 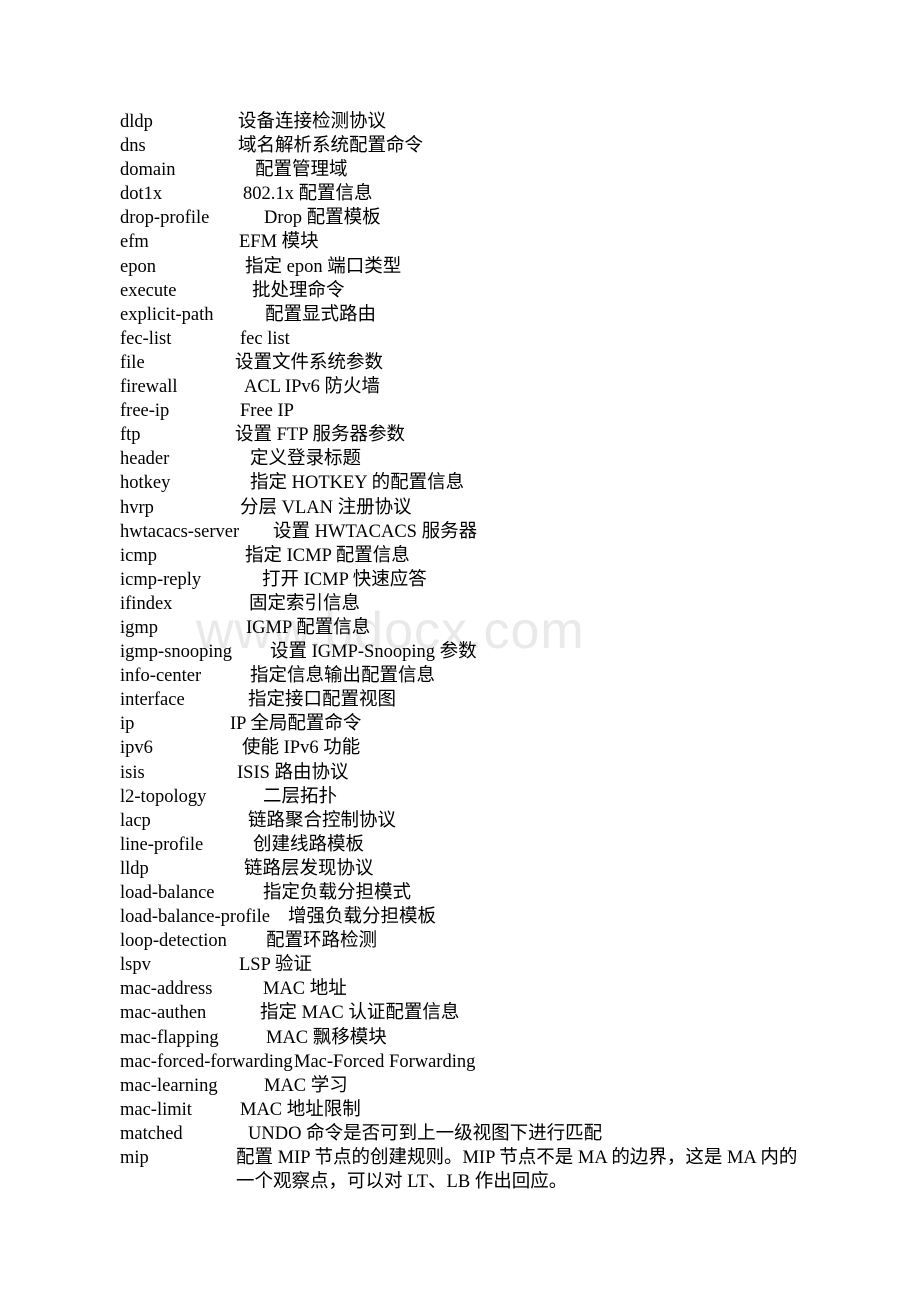 What do you see at coordinates (322, 700) in the screenshot?
I see `command-description: 指定接口配置视图` at bounding box center [322, 700].